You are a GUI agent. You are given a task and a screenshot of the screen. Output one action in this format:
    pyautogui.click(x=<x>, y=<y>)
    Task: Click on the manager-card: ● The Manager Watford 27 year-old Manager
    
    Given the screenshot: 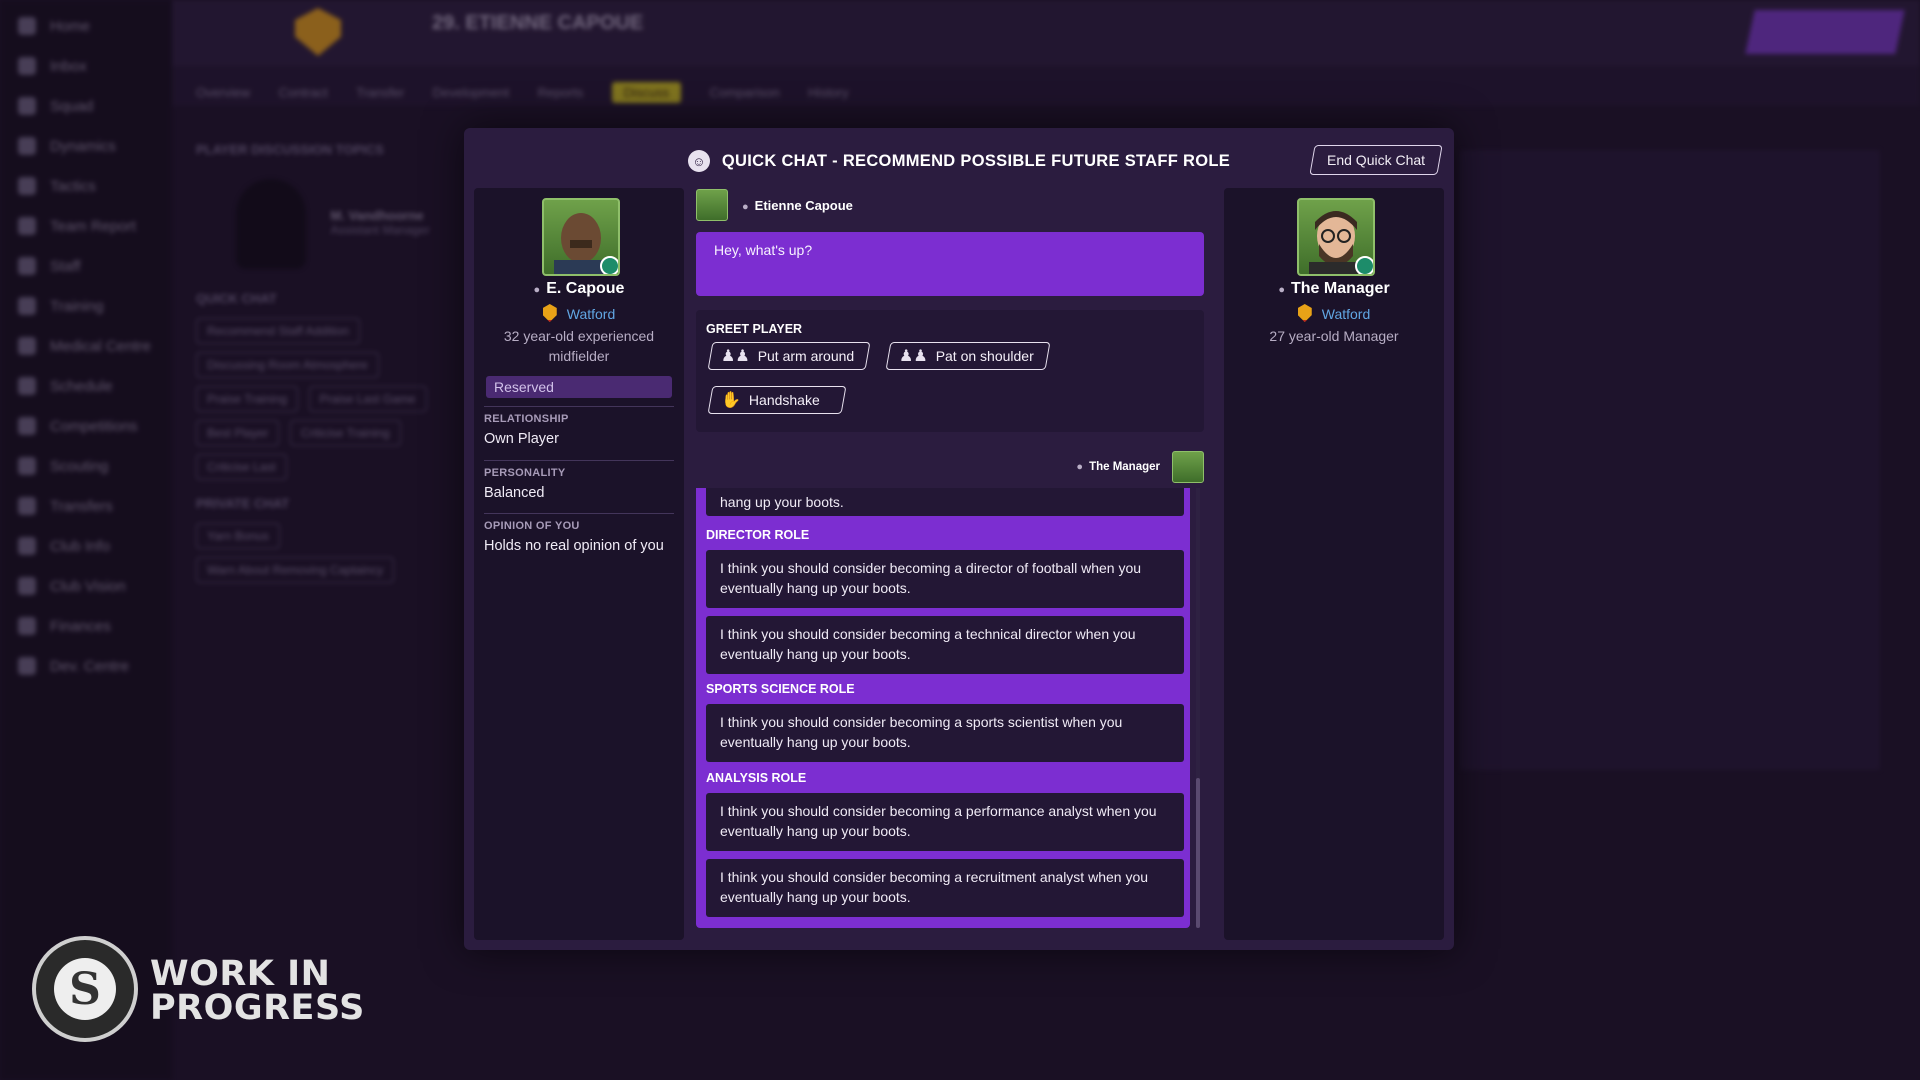 What is the action you would take?
    pyautogui.click(x=1334, y=564)
    